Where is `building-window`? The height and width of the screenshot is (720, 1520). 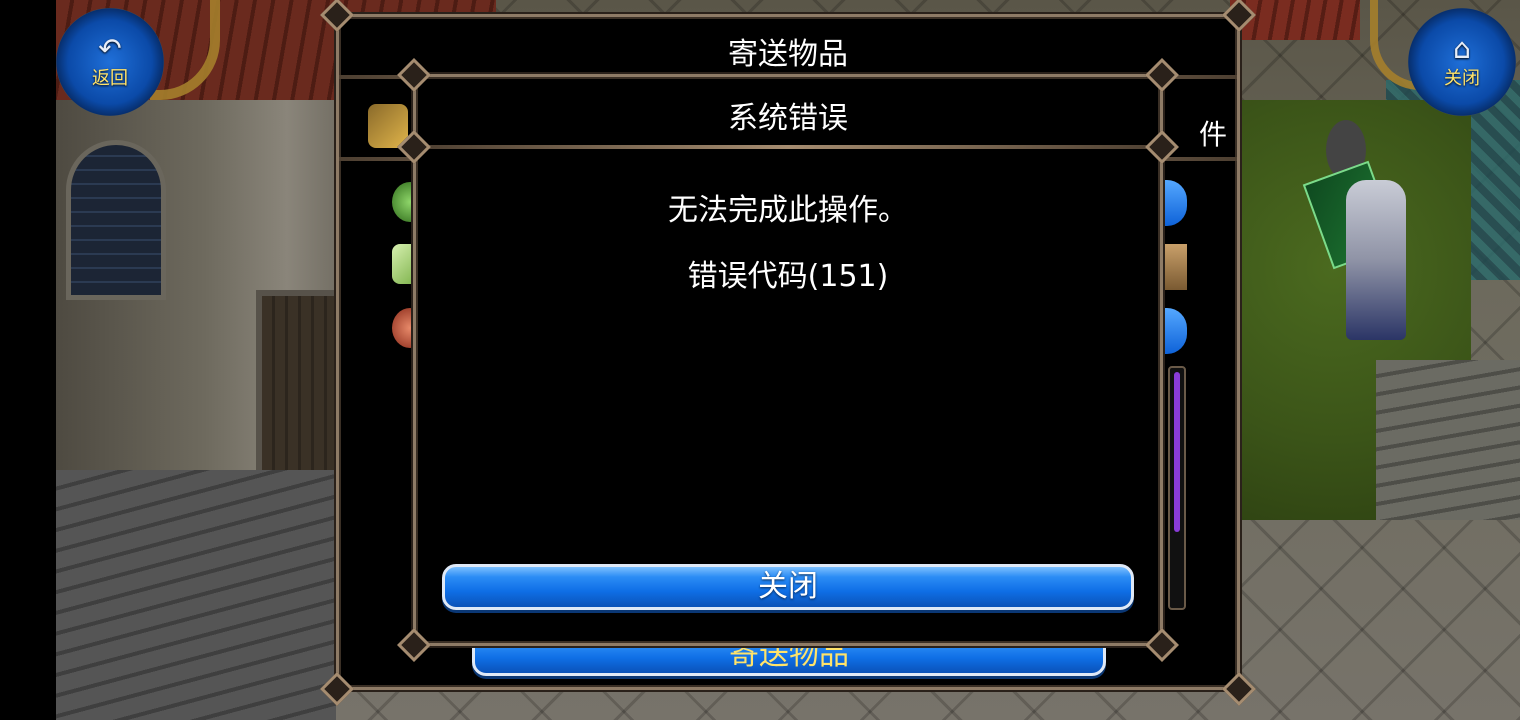
building-window is located at coordinates (116, 220).